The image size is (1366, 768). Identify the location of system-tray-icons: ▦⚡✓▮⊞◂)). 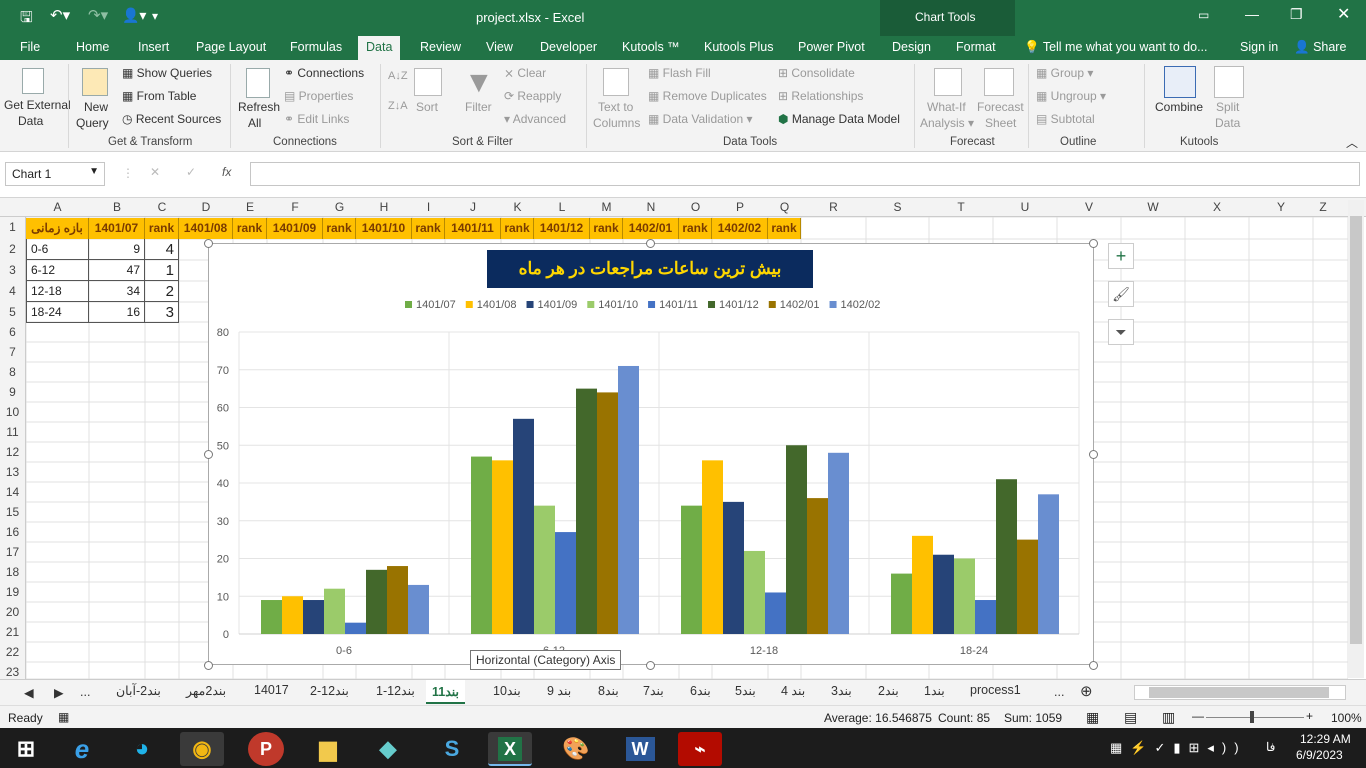
(1178, 748).